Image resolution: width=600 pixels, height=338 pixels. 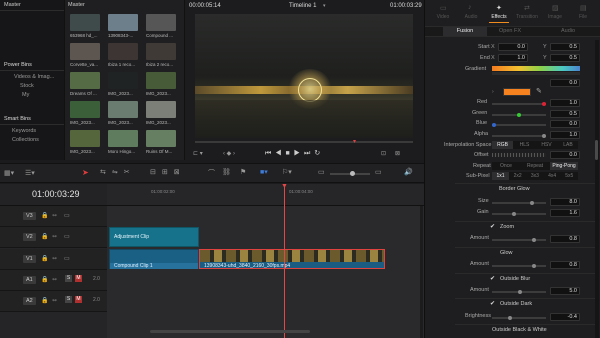 What do you see at coordinates (519, 203) in the screenshot?
I see `size-slider` at bounding box center [519, 203].